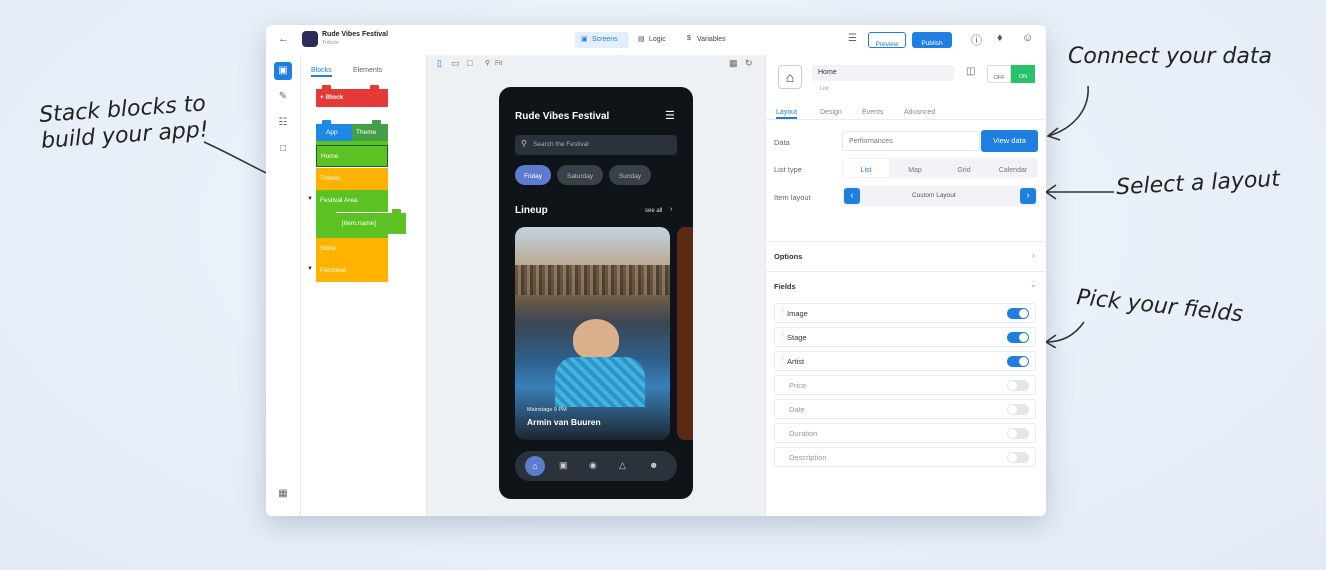  Describe the element at coordinates (798, 385) in the screenshot. I see `field-price-label: Price` at that location.